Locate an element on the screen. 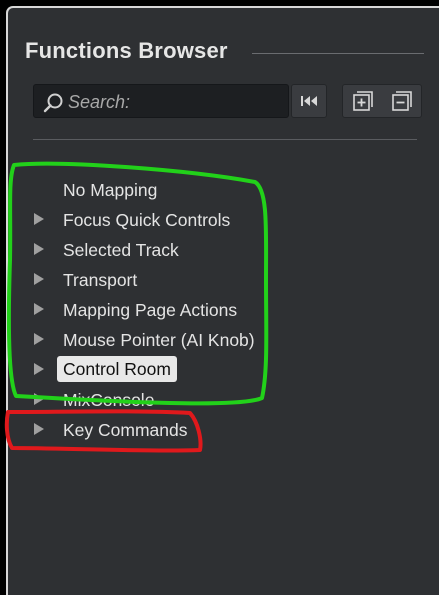  tree-item-mixconsole: MixConsole is located at coordinates (223, 400).